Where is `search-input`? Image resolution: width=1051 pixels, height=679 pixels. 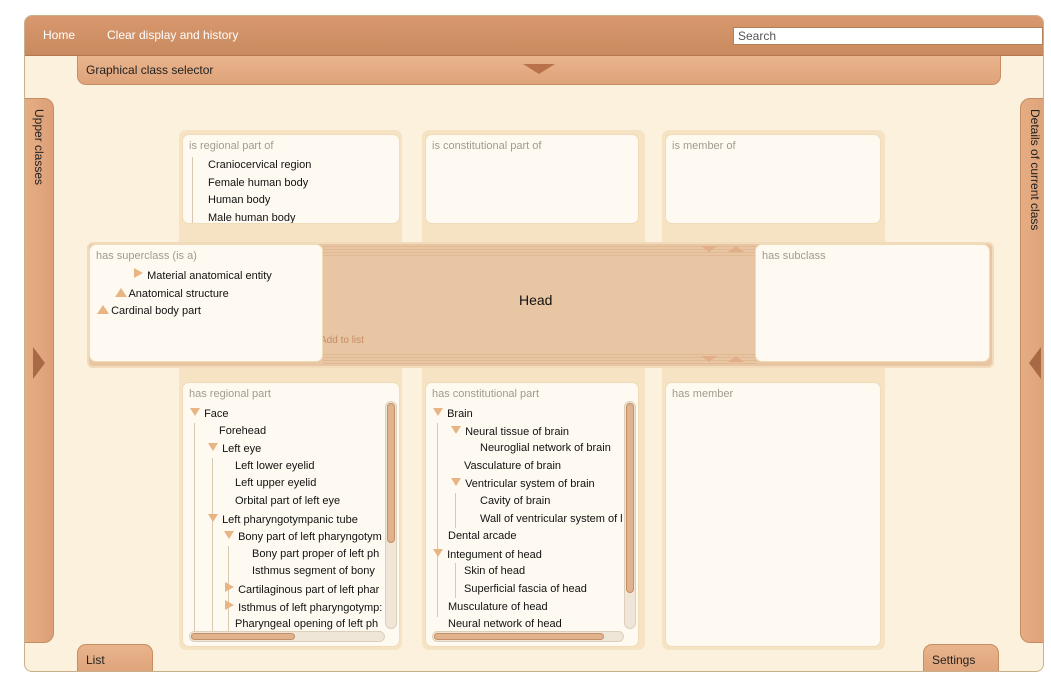
search-input is located at coordinates (888, 36).